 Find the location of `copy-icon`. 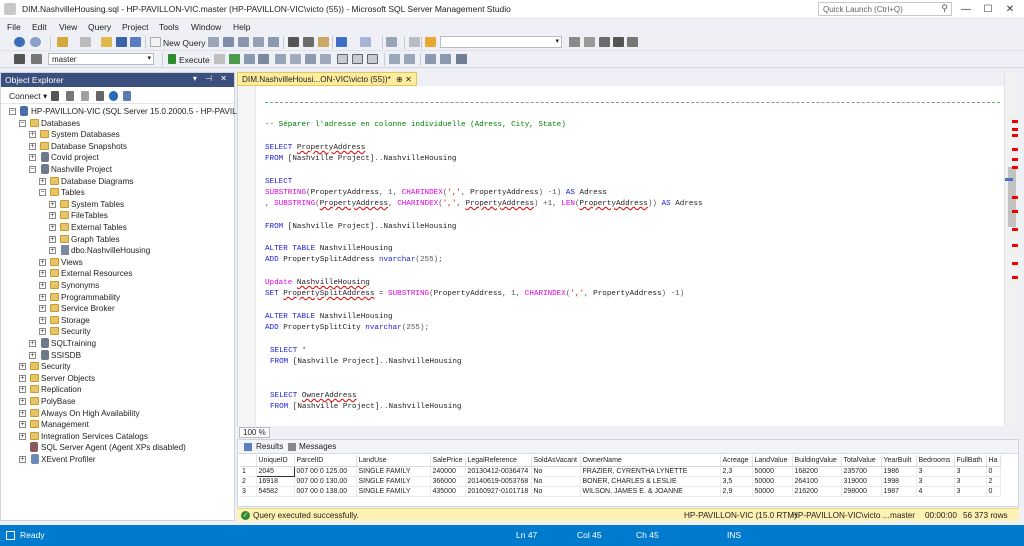

copy-icon is located at coordinates (308, 42).